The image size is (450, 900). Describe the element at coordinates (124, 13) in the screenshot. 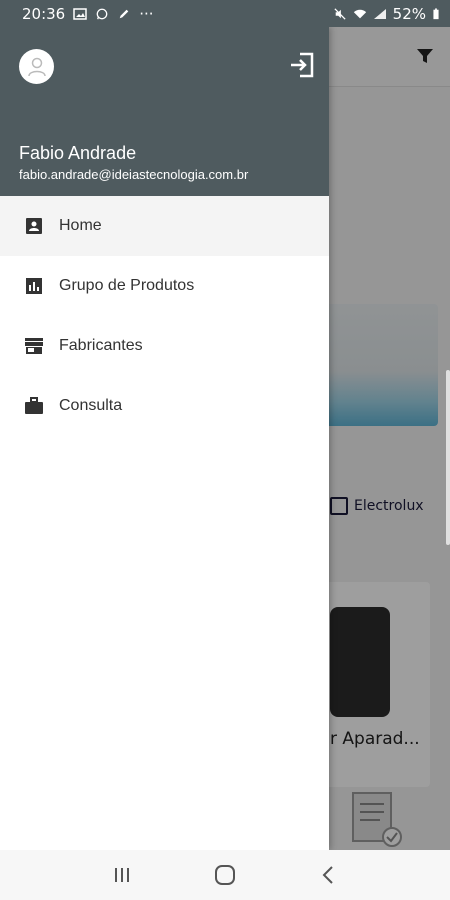

I see `pencil-icon` at that location.